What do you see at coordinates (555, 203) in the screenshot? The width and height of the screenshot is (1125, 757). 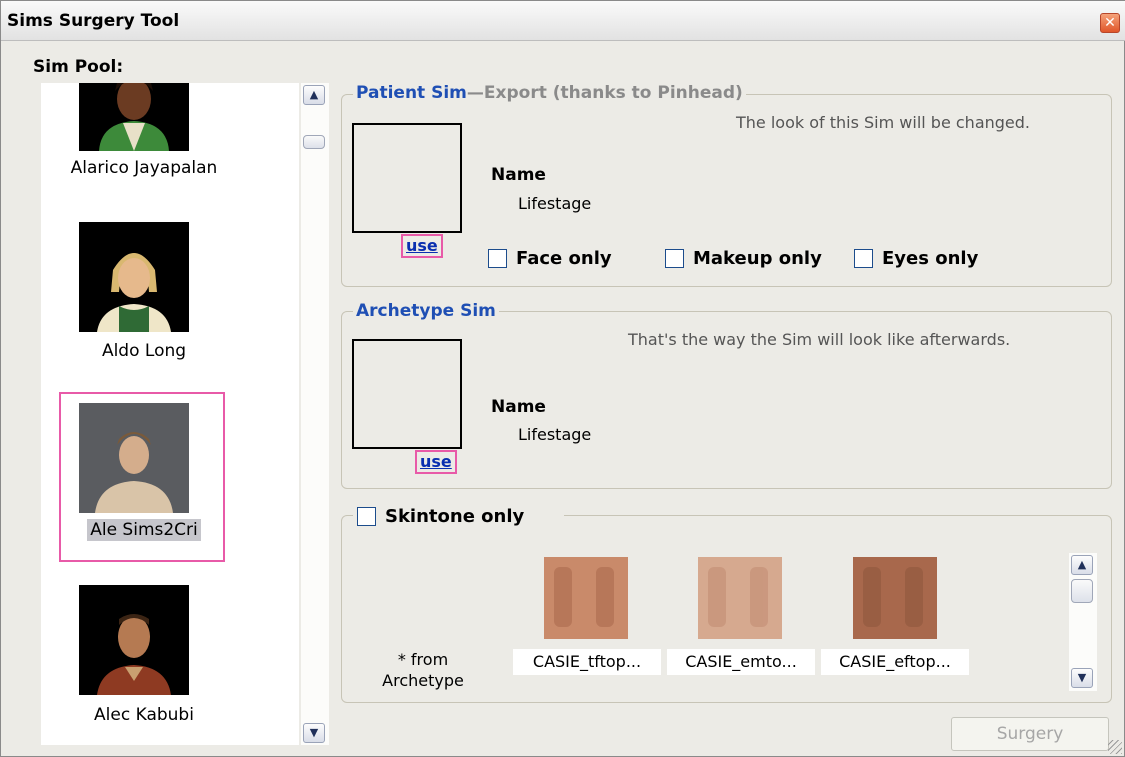 I see `patient-lifestage-label: Lifestage` at bounding box center [555, 203].